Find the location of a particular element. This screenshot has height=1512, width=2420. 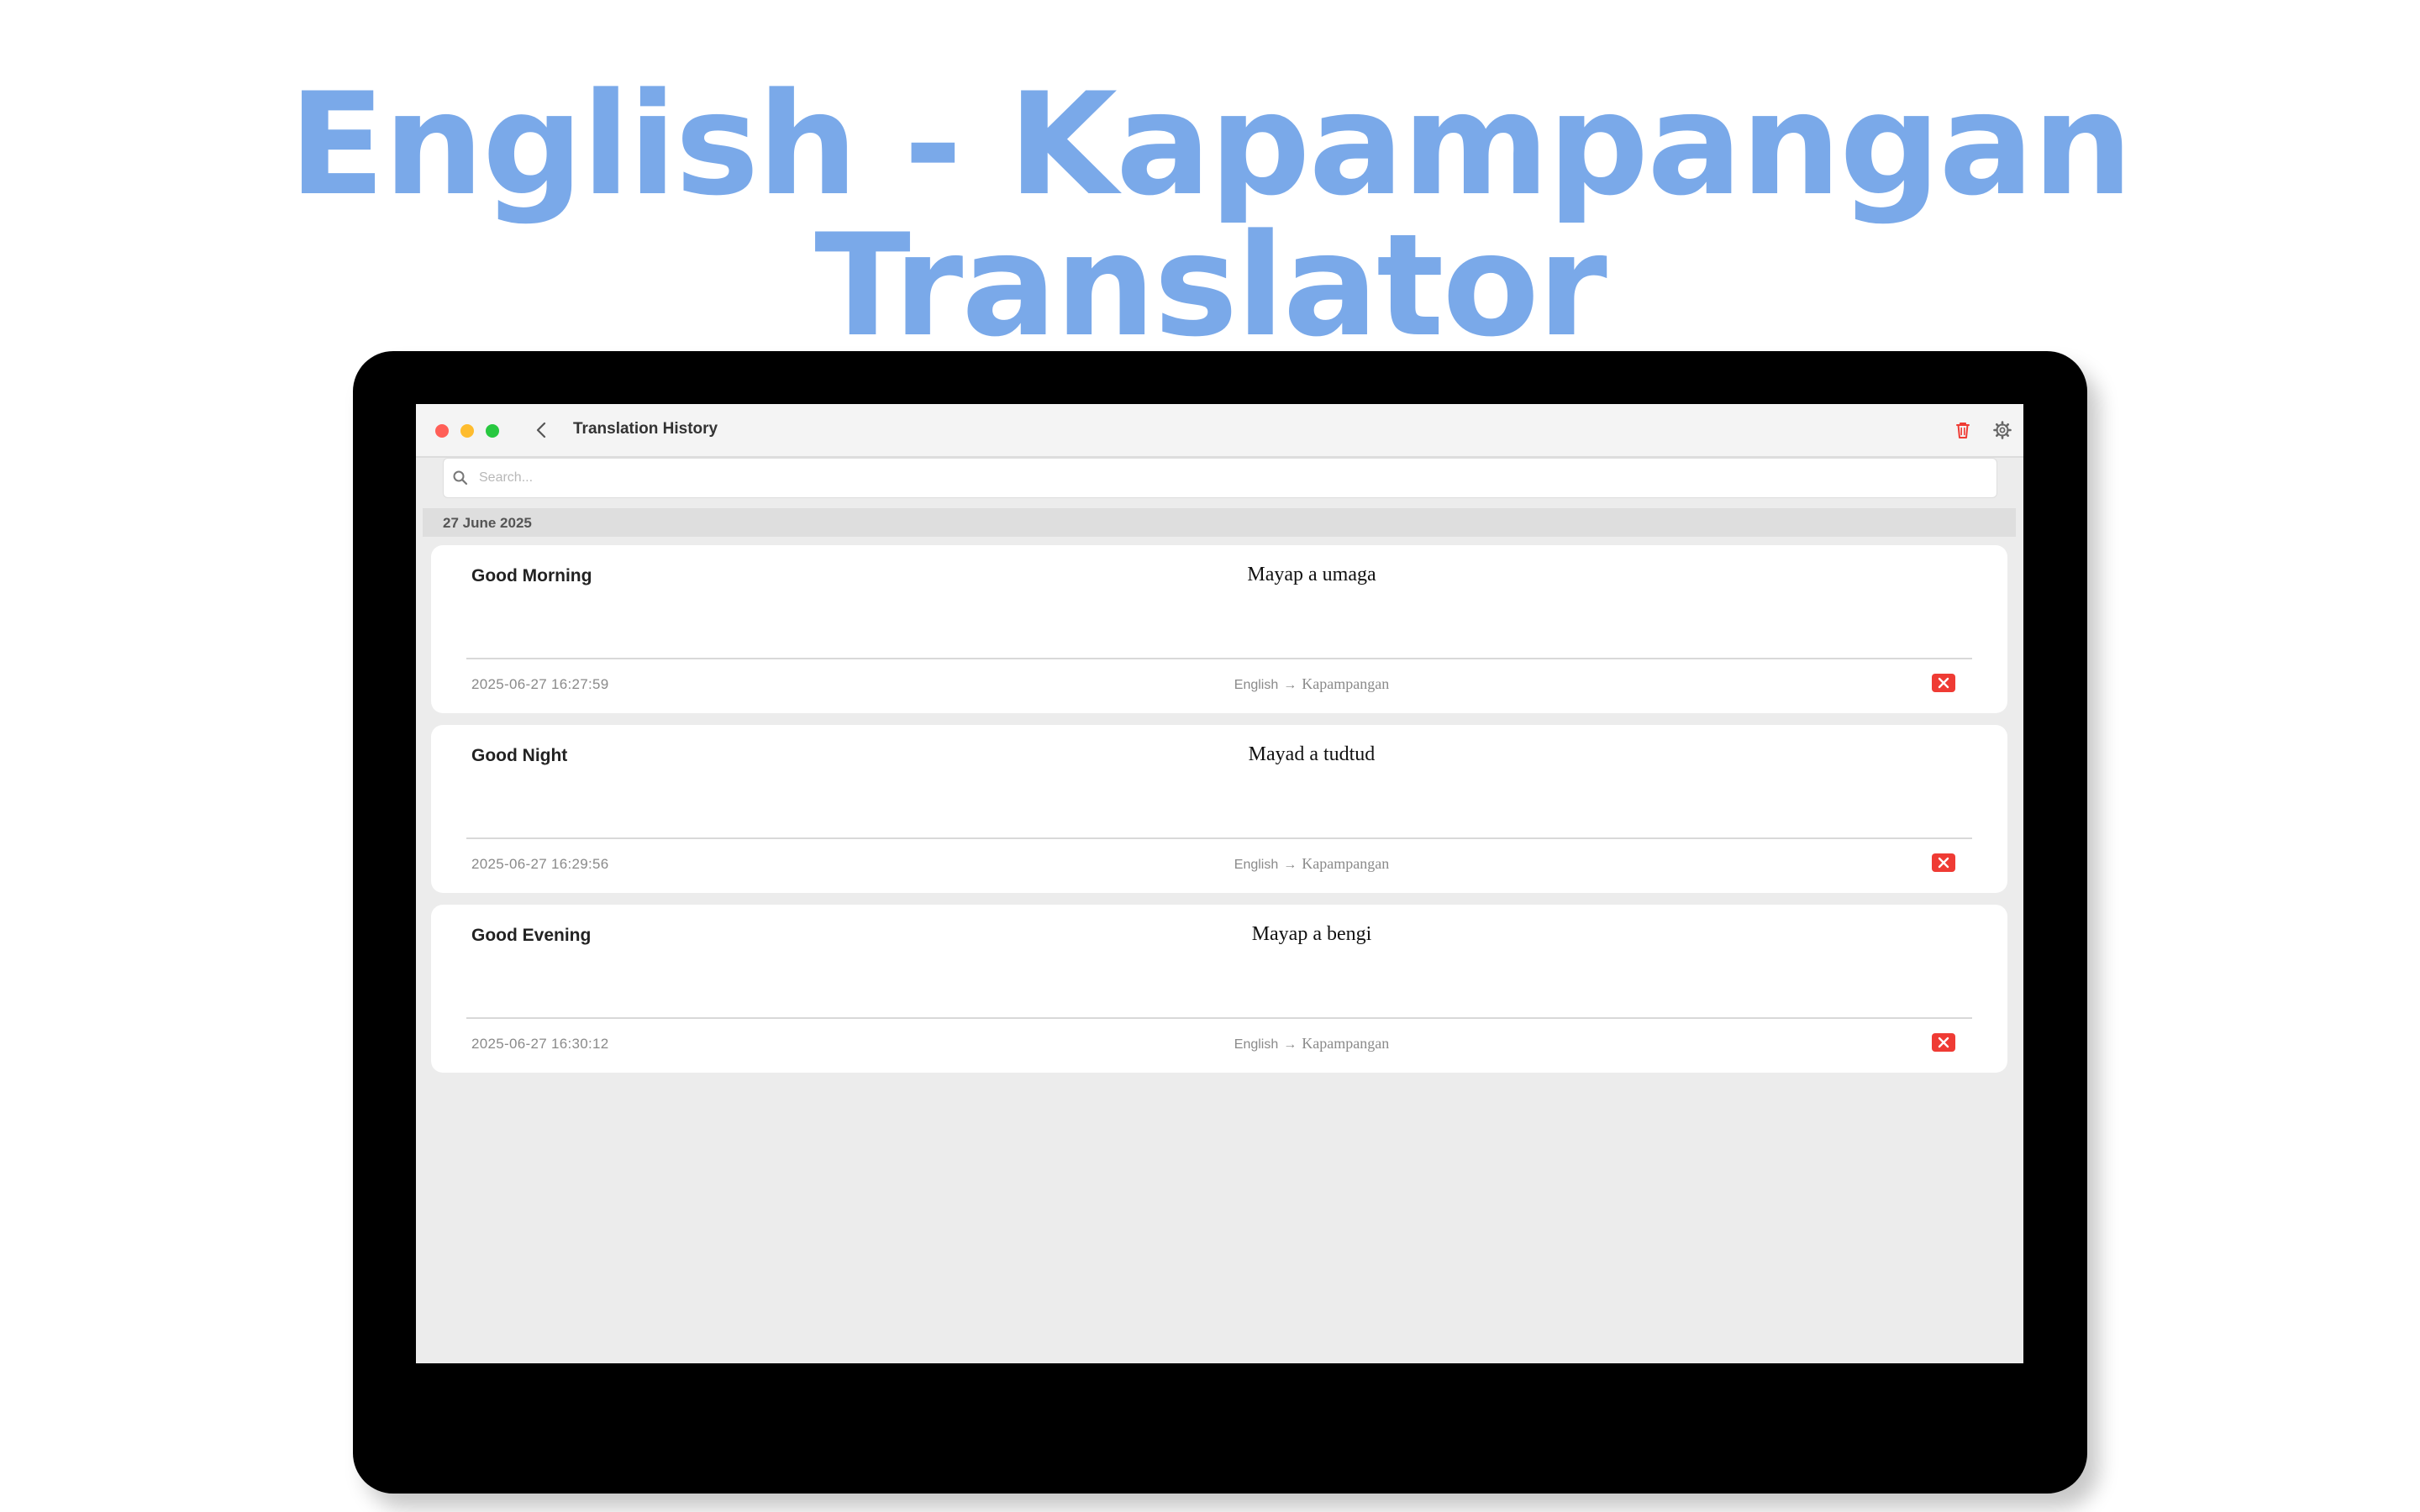

settings-button is located at coordinates (2002, 430).